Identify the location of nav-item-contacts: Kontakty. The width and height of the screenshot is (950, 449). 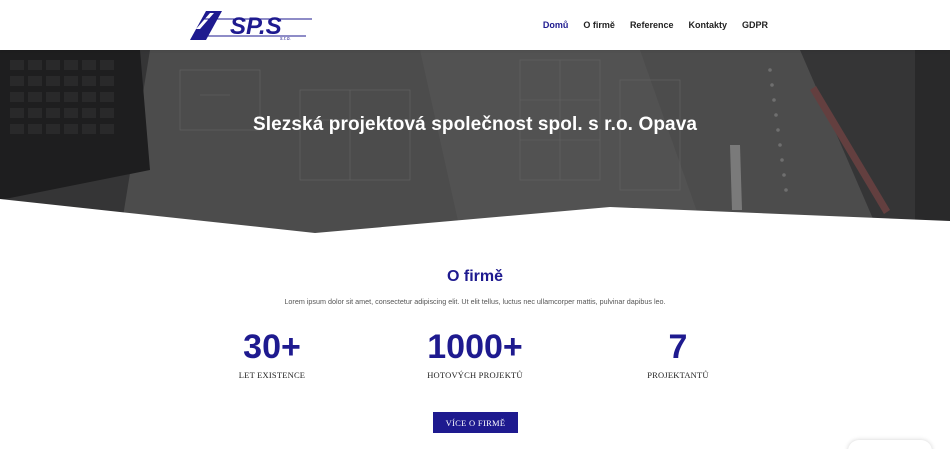
(707, 25).